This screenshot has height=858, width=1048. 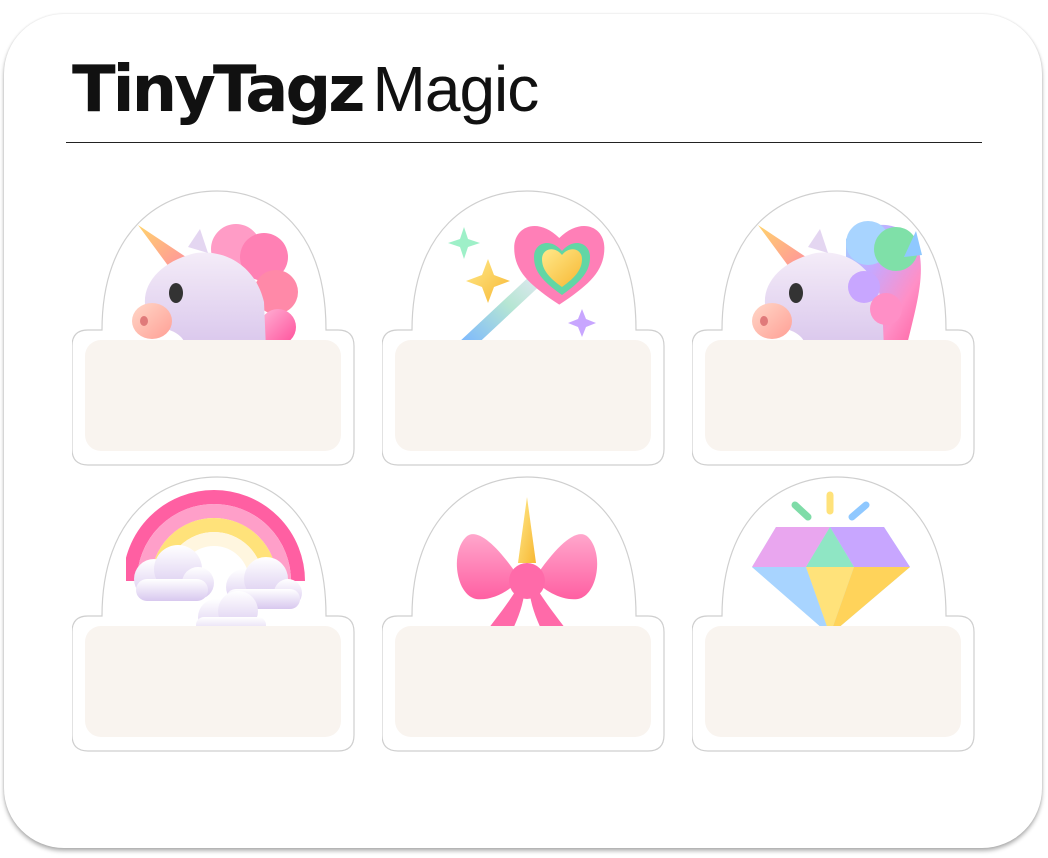 What do you see at coordinates (524, 142) in the screenshot?
I see `title-divider` at bounding box center [524, 142].